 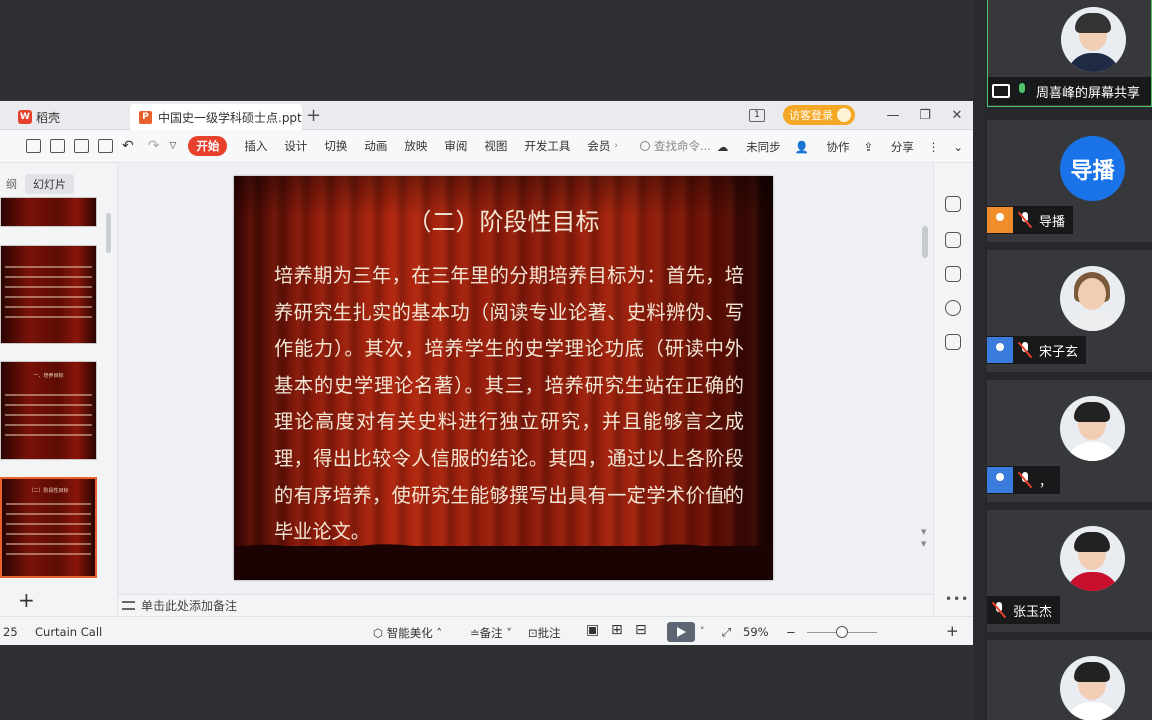 I want to click on participant-card: ，, so click(x=1069, y=441).